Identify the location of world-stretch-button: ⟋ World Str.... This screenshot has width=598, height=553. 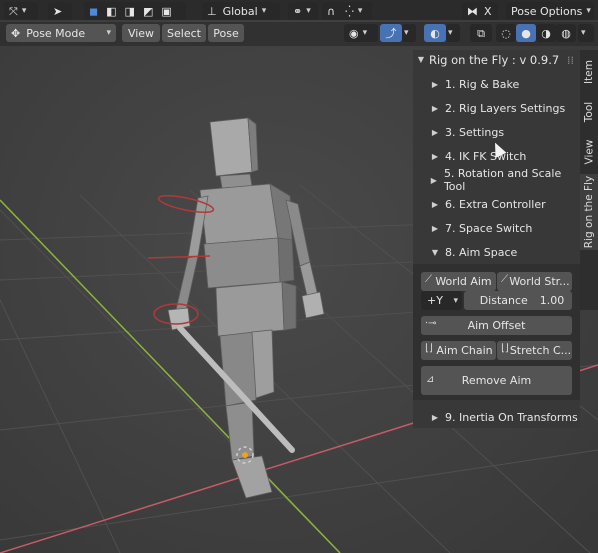
(534, 281).